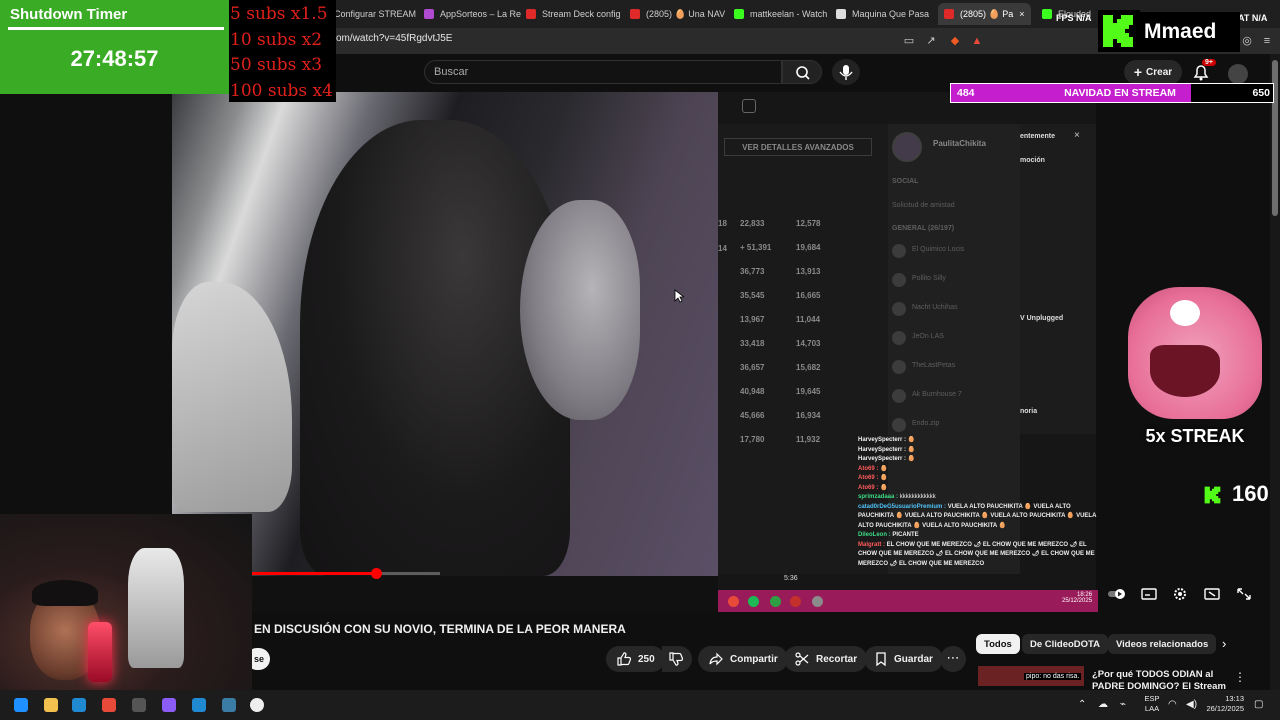 This screenshot has height=720, width=1280. What do you see at coordinates (1029, 411) in the screenshot?
I see `side-menu-item: noria` at bounding box center [1029, 411].